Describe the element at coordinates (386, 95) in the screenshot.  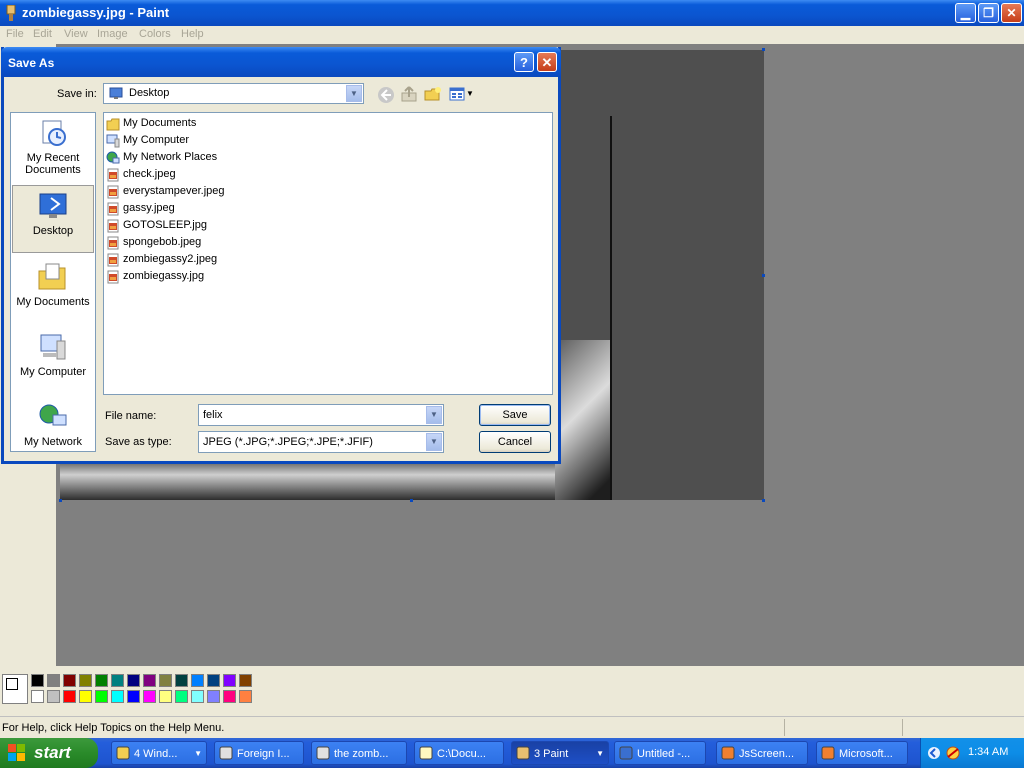
I see `back-button-icon` at that location.